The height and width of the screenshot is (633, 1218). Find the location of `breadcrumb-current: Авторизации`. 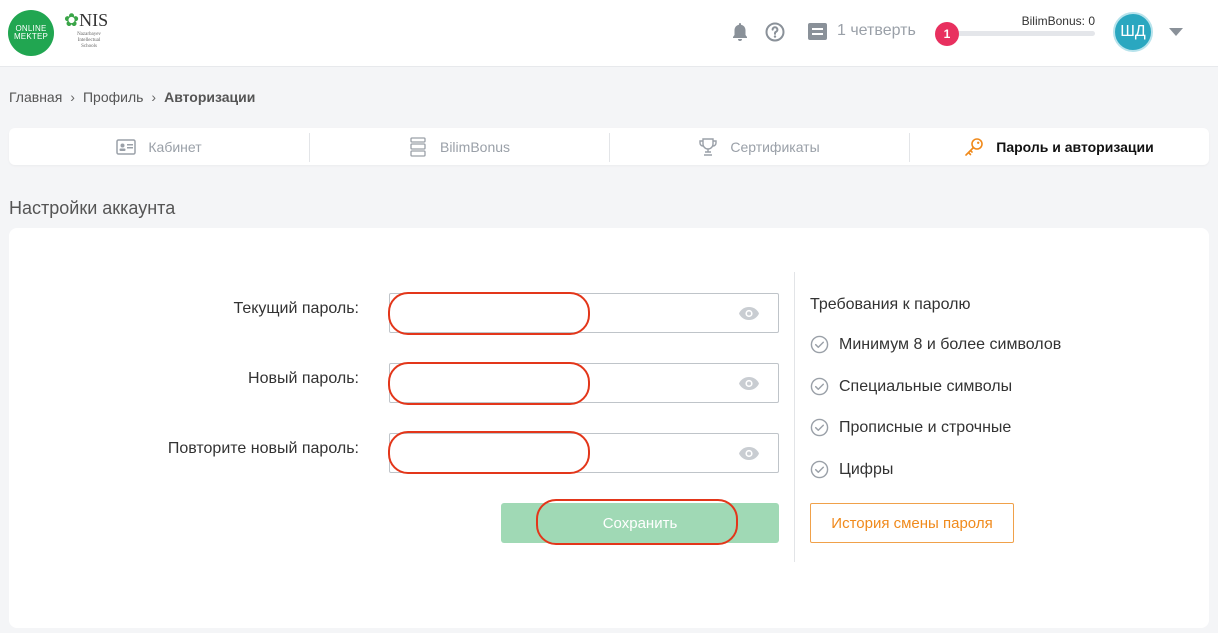

breadcrumb-current: Авторизации is located at coordinates (210, 97).